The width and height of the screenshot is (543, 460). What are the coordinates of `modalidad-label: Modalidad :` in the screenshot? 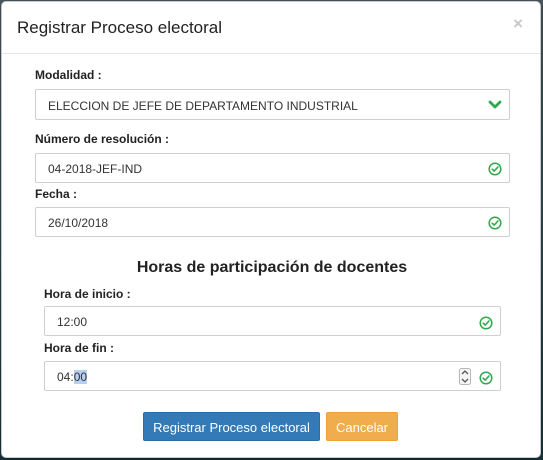 It's located at (68, 75).